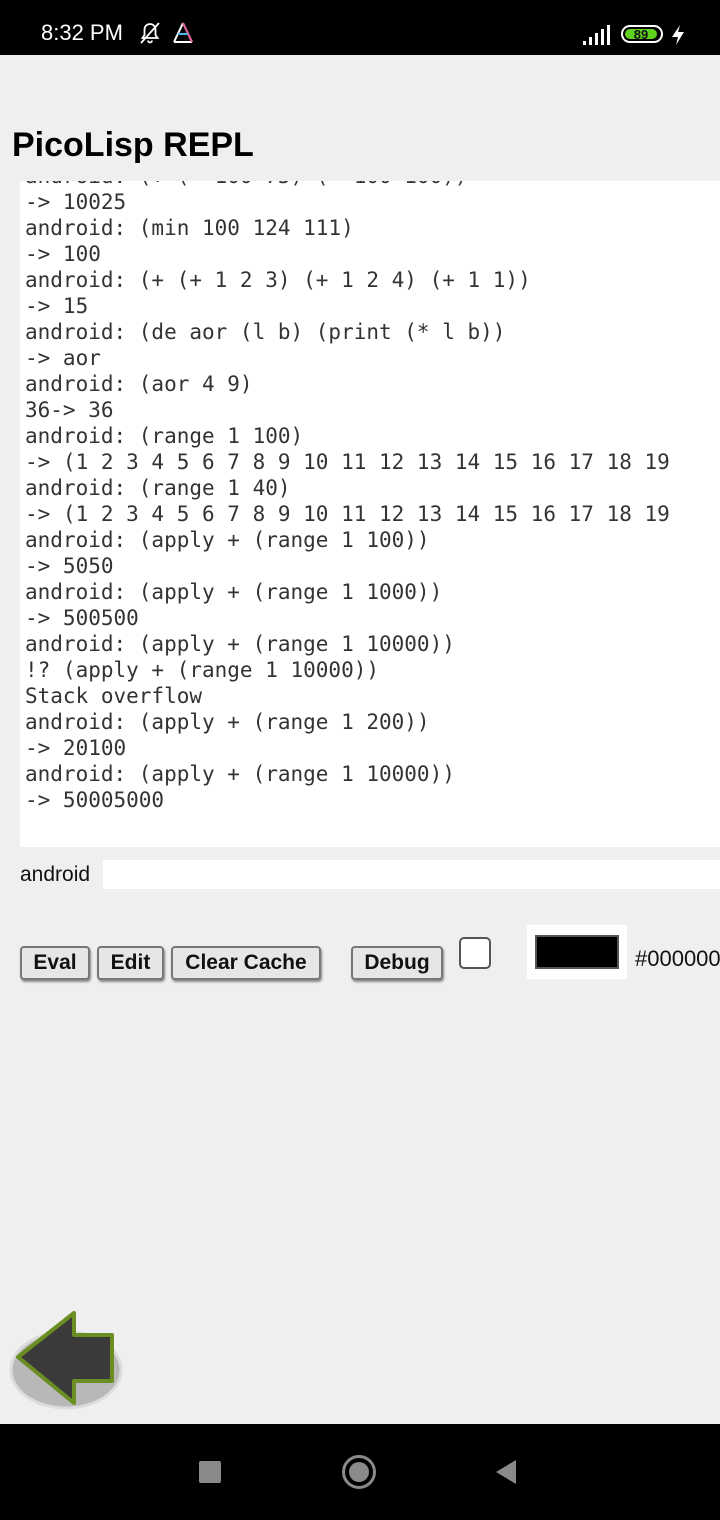 This screenshot has width=720, height=1520. What do you see at coordinates (506, 1472) in the screenshot?
I see `back-icon` at bounding box center [506, 1472].